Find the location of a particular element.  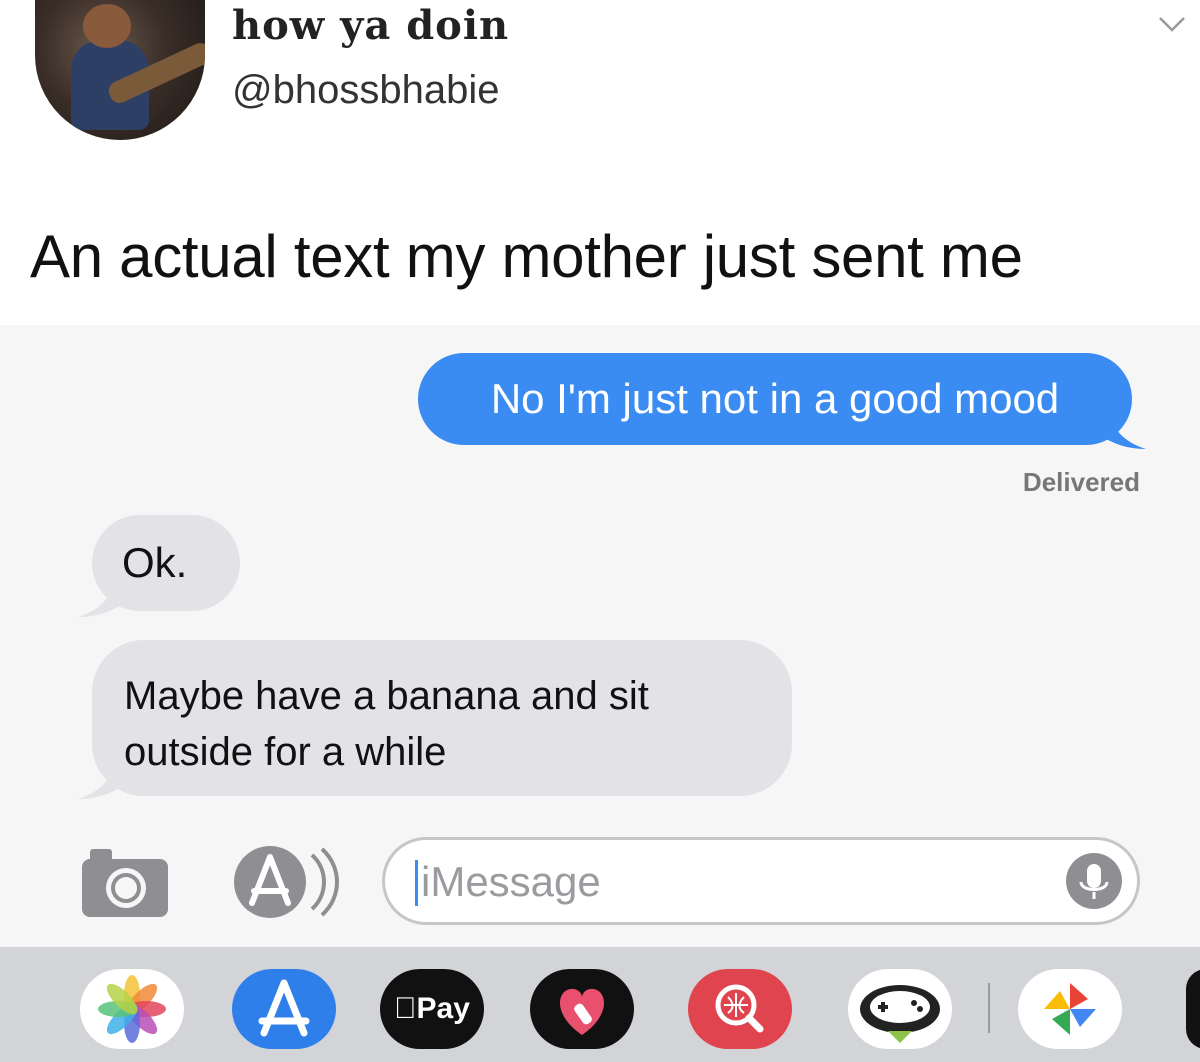

microphone-icon is located at coordinates (1094, 881).